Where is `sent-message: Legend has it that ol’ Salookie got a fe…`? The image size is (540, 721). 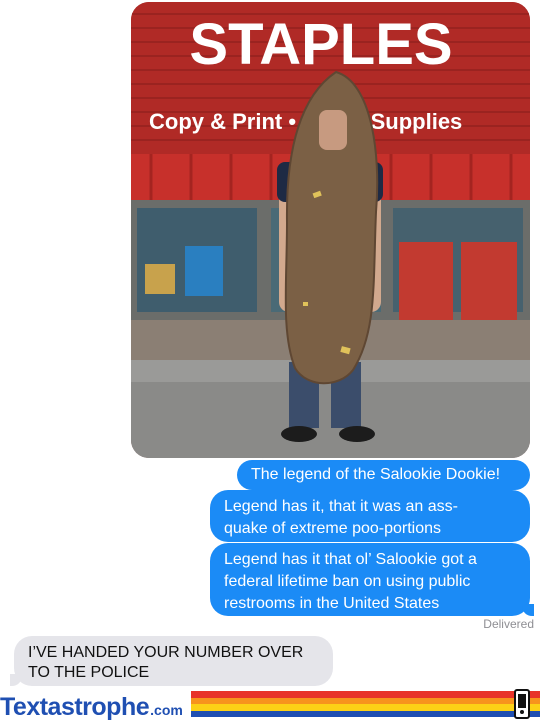
sent-message: Legend has it that ol’ Salookie got a fe… is located at coordinates (372, 579).